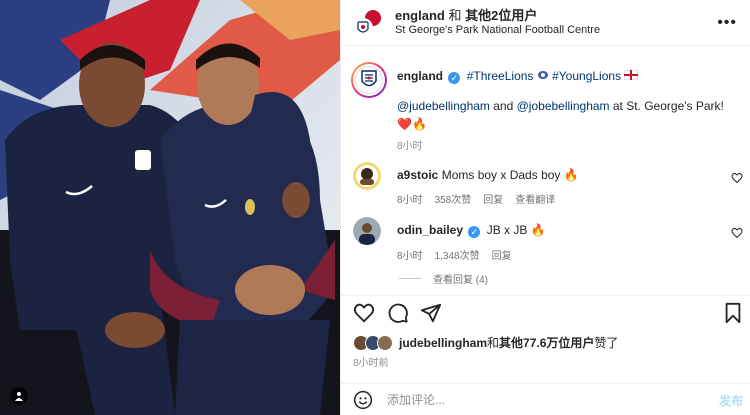 This screenshot has width=750, height=415. What do you see at coordinates (501, 15) in the screenshot?
I see `header-others-link: 其他2位用户` at bounding box center [501, 15].